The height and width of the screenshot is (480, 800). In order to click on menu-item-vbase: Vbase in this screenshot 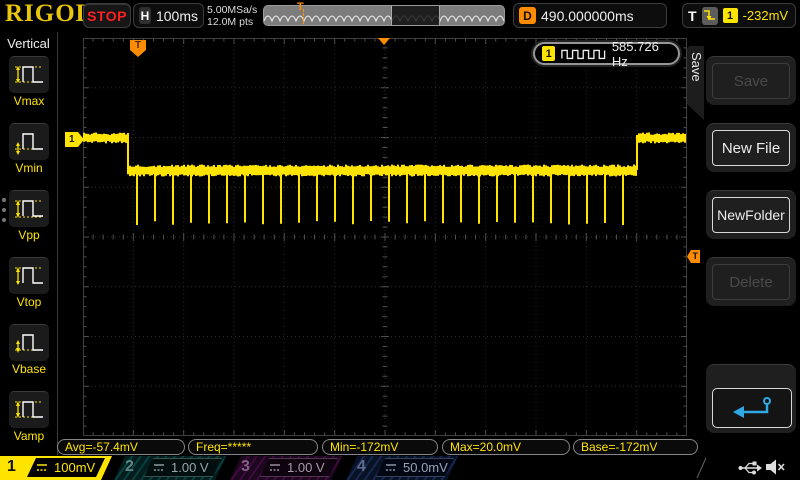, I will do `click(29, 350)`.